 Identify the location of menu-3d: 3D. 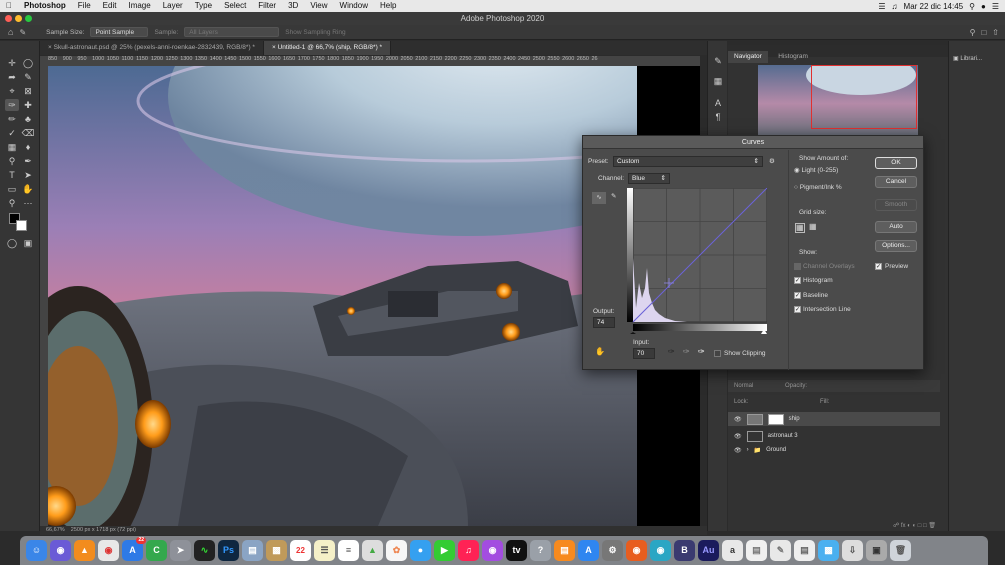
(293, 6).